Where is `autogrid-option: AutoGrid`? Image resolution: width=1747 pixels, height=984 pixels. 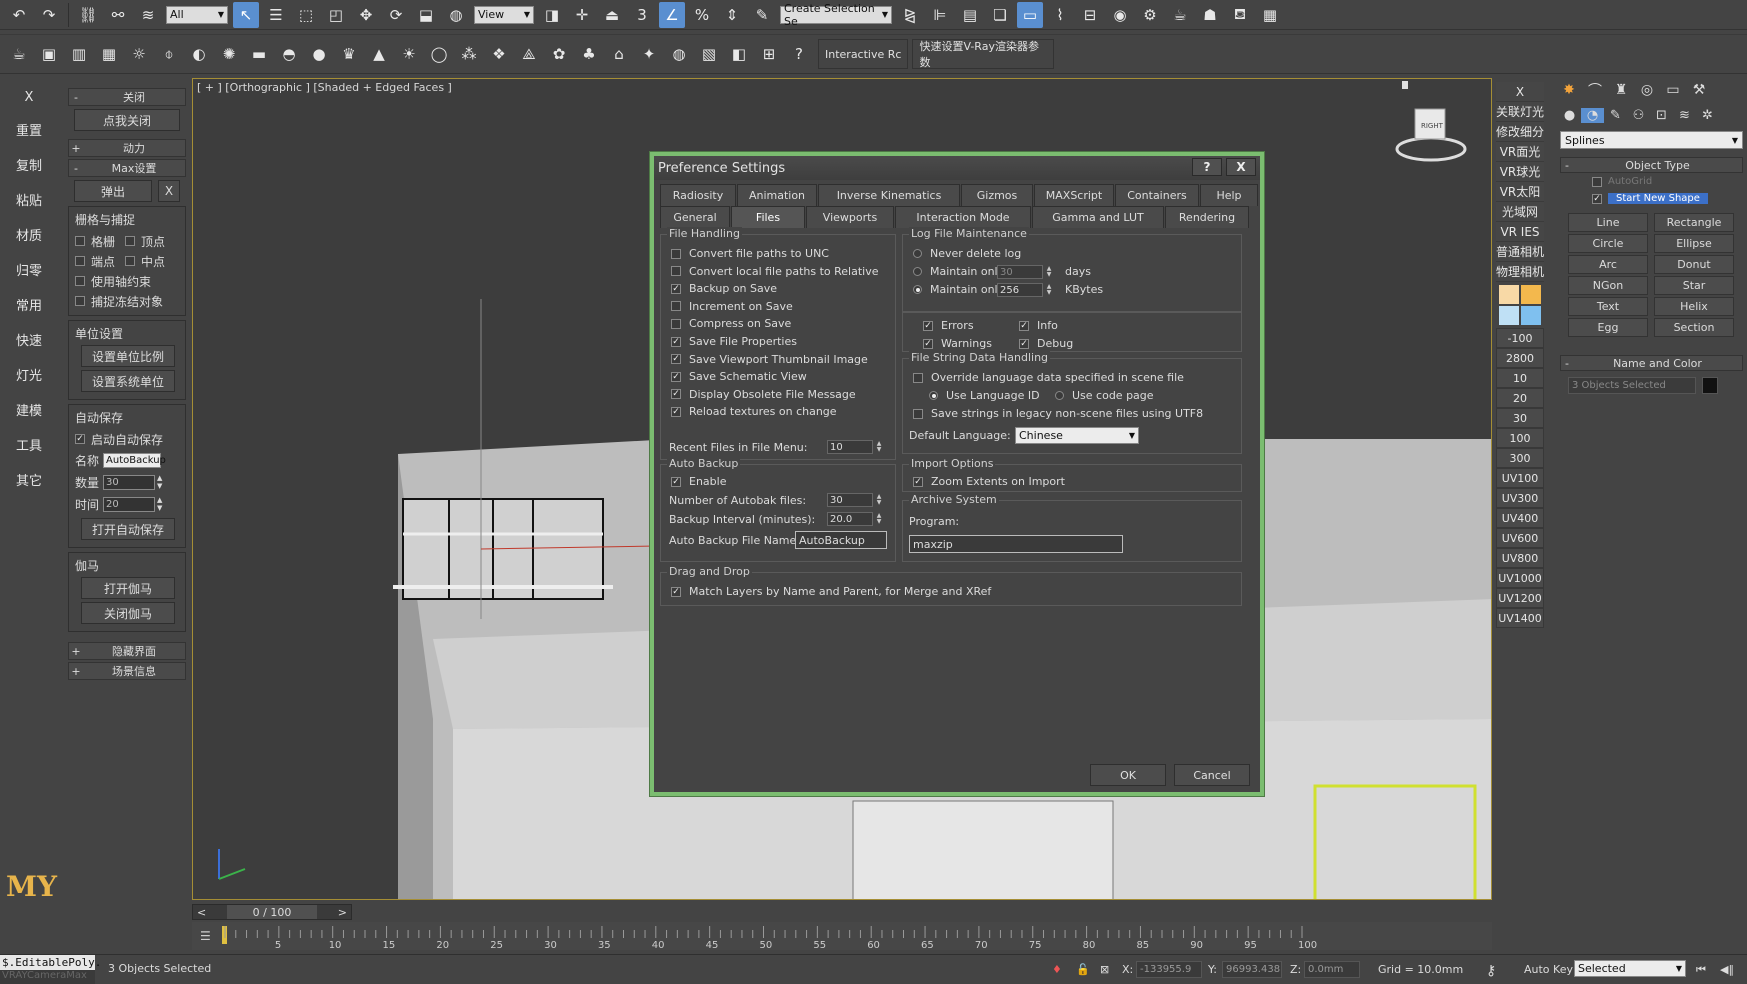 autogrid-option: AutoGrid is located at coordinates (1669, 181).